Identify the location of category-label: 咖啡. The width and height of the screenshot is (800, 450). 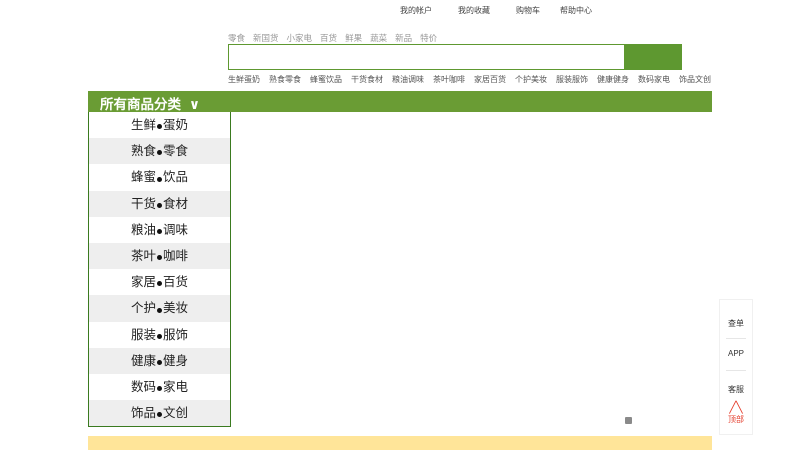
(176, 255).